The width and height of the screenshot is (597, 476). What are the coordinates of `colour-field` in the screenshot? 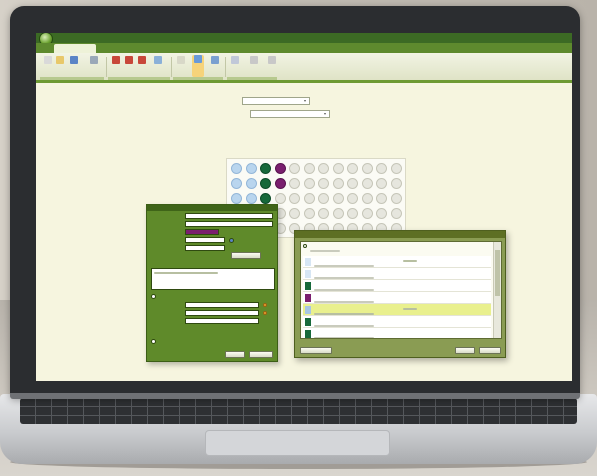 It's located at (202, 232).